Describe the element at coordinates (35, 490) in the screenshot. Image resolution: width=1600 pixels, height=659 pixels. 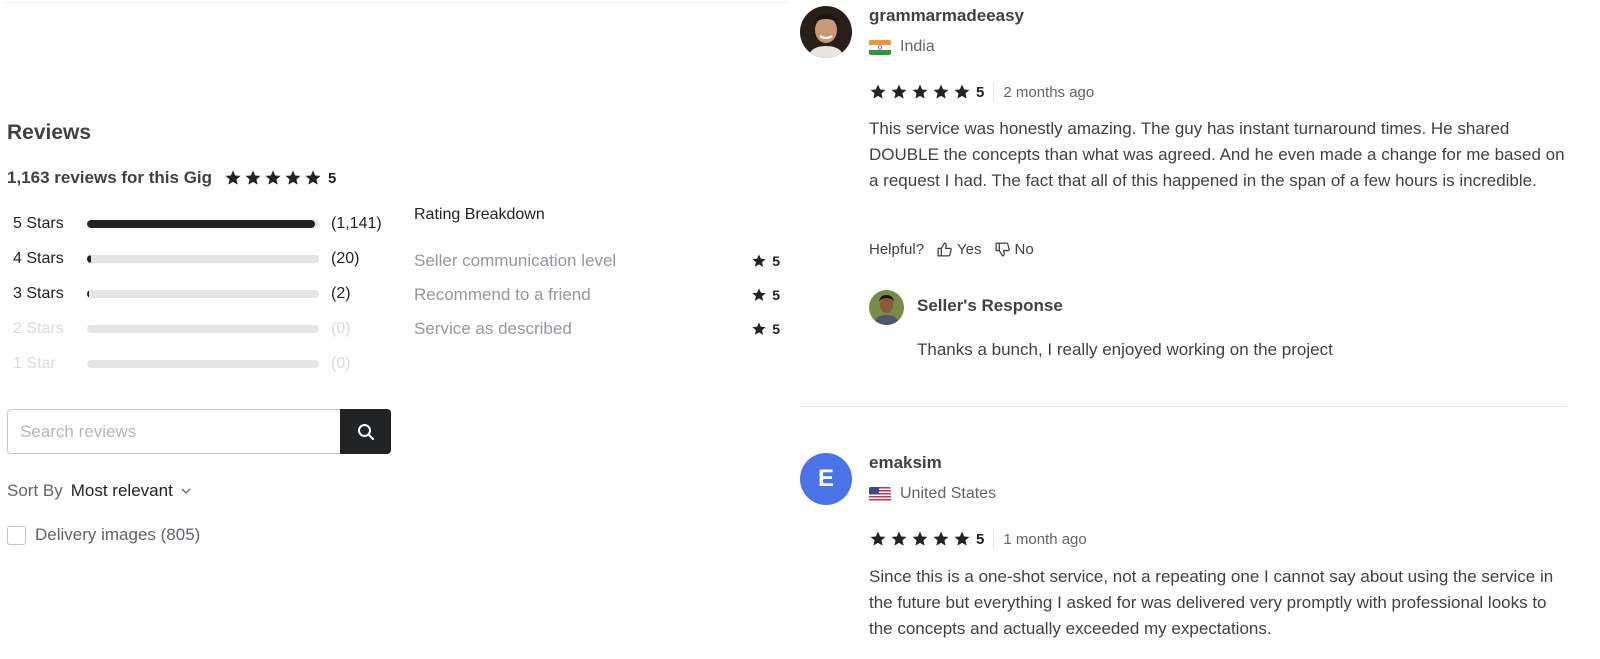
I see `sort-by-label: Sort By` at that location.